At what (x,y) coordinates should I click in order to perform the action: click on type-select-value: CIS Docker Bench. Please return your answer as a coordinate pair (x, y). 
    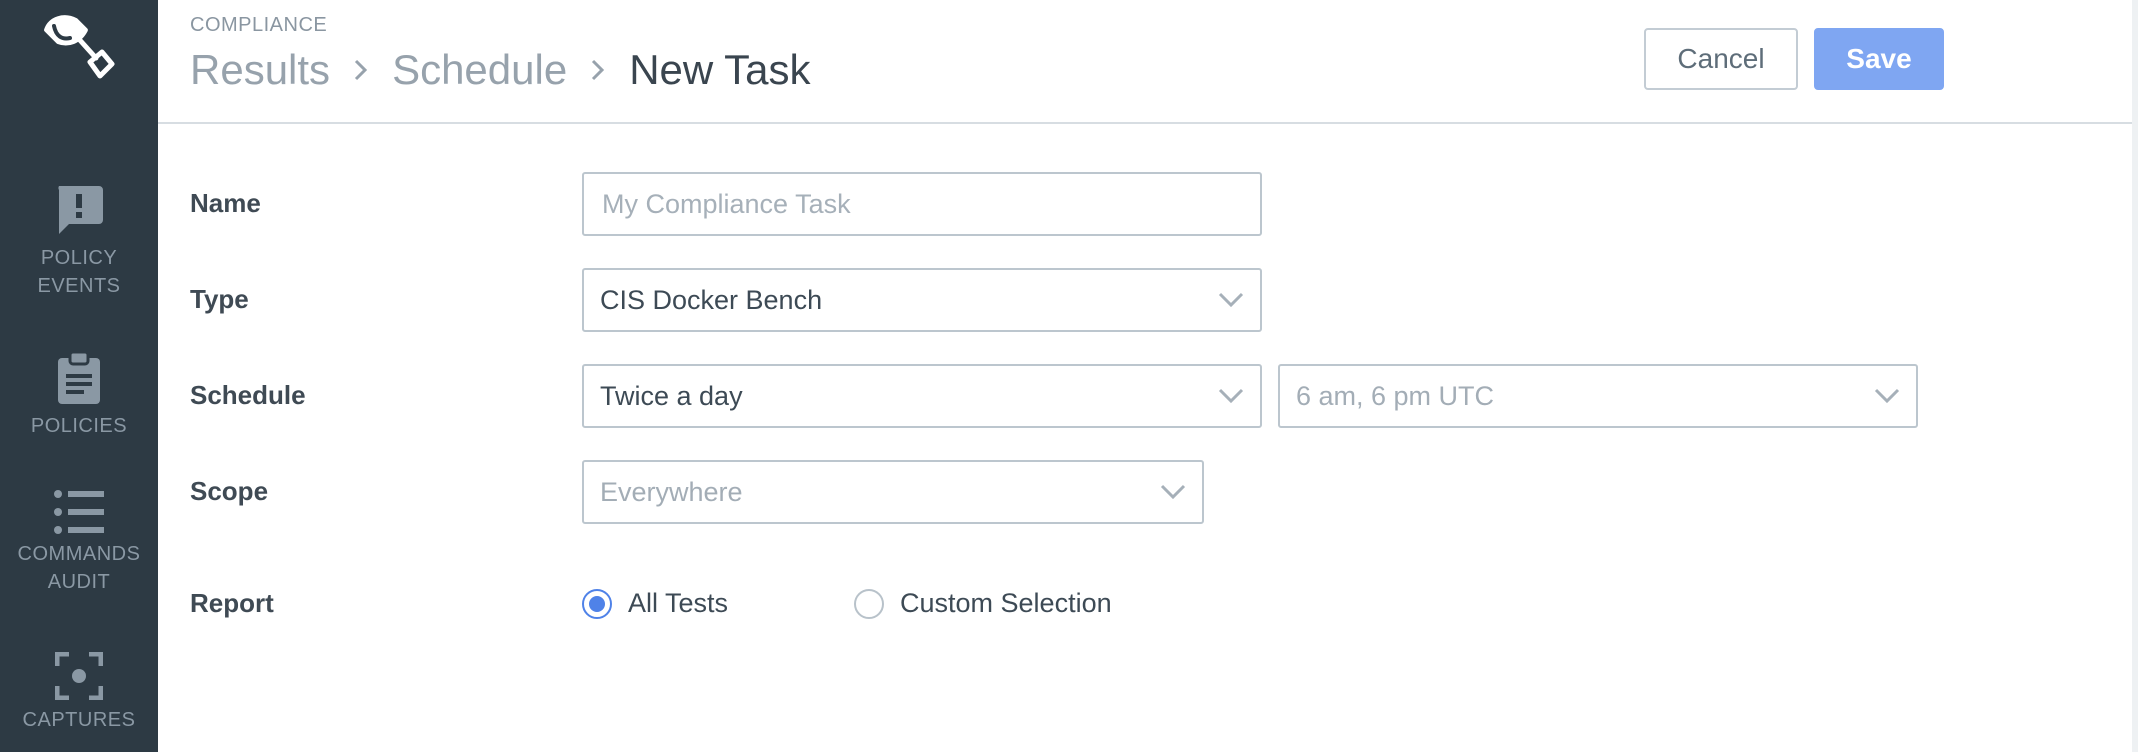
    Looking at the image, I should click on (711, 299).